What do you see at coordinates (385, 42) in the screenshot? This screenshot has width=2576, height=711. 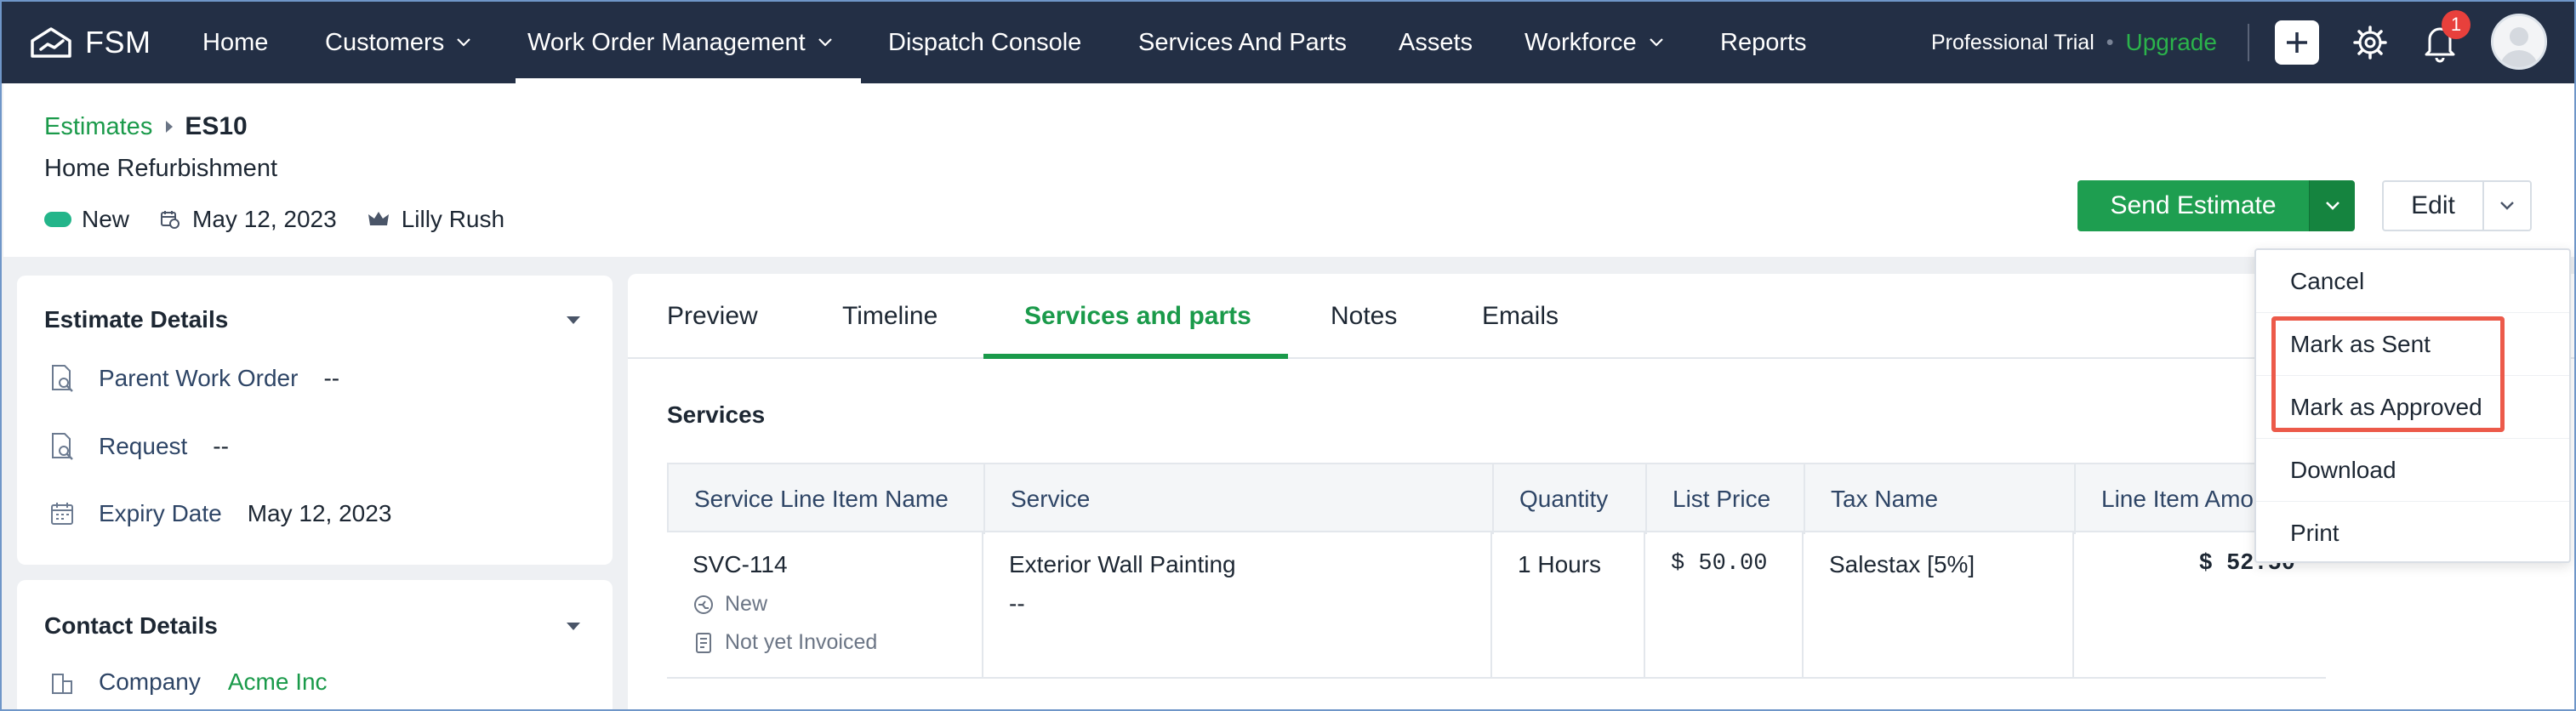 I see `nav-customers-label: Customers` at bounding box center [385, 42].